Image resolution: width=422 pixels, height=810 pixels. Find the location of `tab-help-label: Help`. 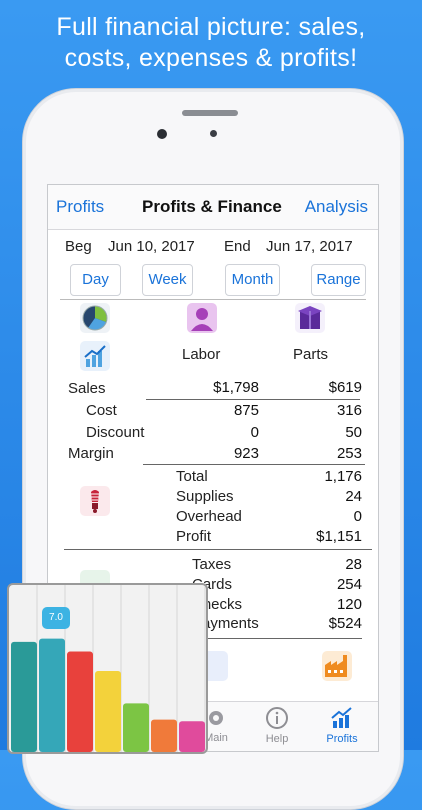

tab-help-label: Help is located at coordinates (277, 739).